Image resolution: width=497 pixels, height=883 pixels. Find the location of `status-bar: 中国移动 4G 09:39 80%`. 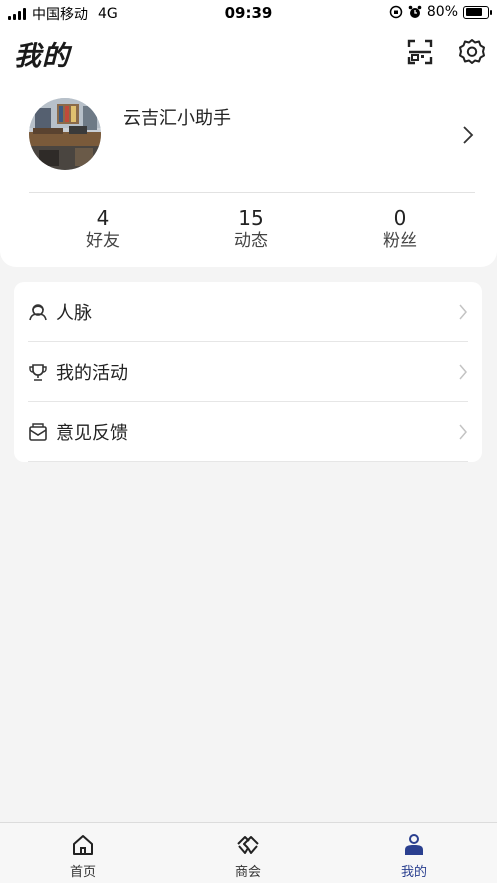

status-bar: 中国移动 4G 09:39 80% is located at coordinates (248, 13).